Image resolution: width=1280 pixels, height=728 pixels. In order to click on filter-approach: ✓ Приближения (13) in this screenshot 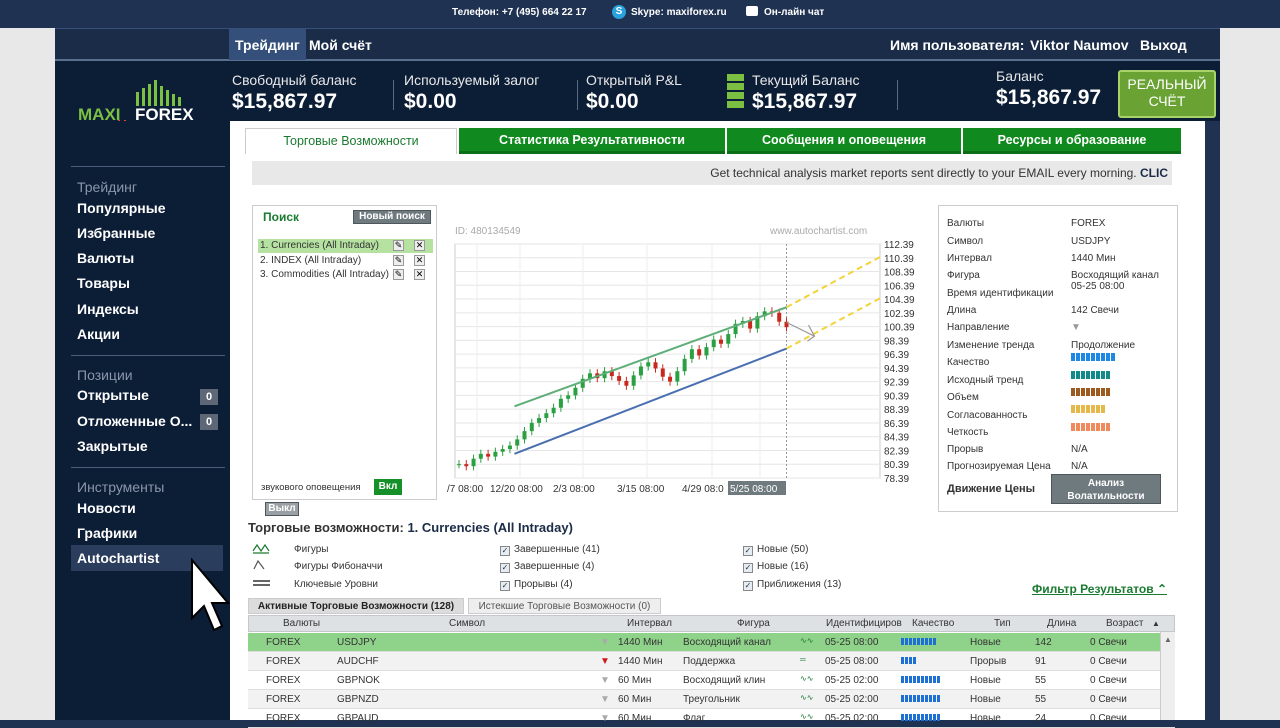, I will do `click(792, 585)`.